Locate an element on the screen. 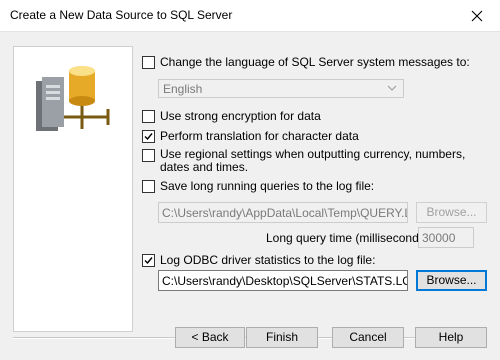 Image resolution: width=500 pixels, height=360 pixels. perform-translation-row: Perform translation for character data is located at coordinates (250, 136).